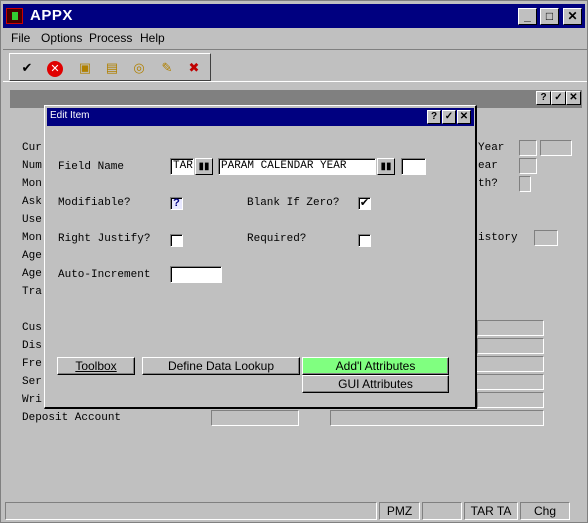 This screenshot has width=588, height=523. Describe the element at coordinates (434, 117) in the screenshot. I see `dialog-help-icon: ?` at that location.